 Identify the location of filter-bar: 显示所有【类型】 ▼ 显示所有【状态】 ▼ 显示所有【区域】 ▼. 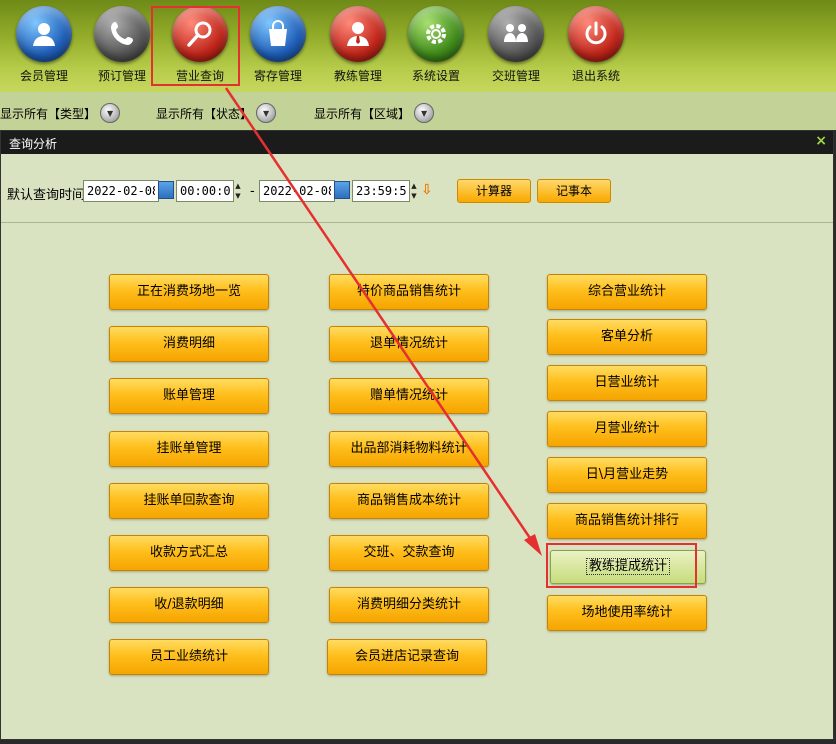
(418, 111).